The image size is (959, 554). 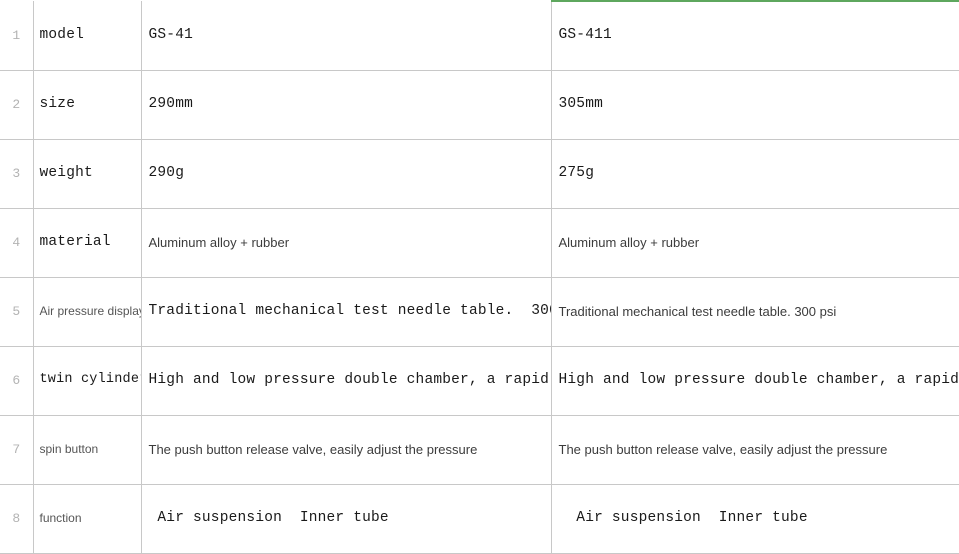 I want to click on row-label: Air pressure display, so click(x=90, y=311).